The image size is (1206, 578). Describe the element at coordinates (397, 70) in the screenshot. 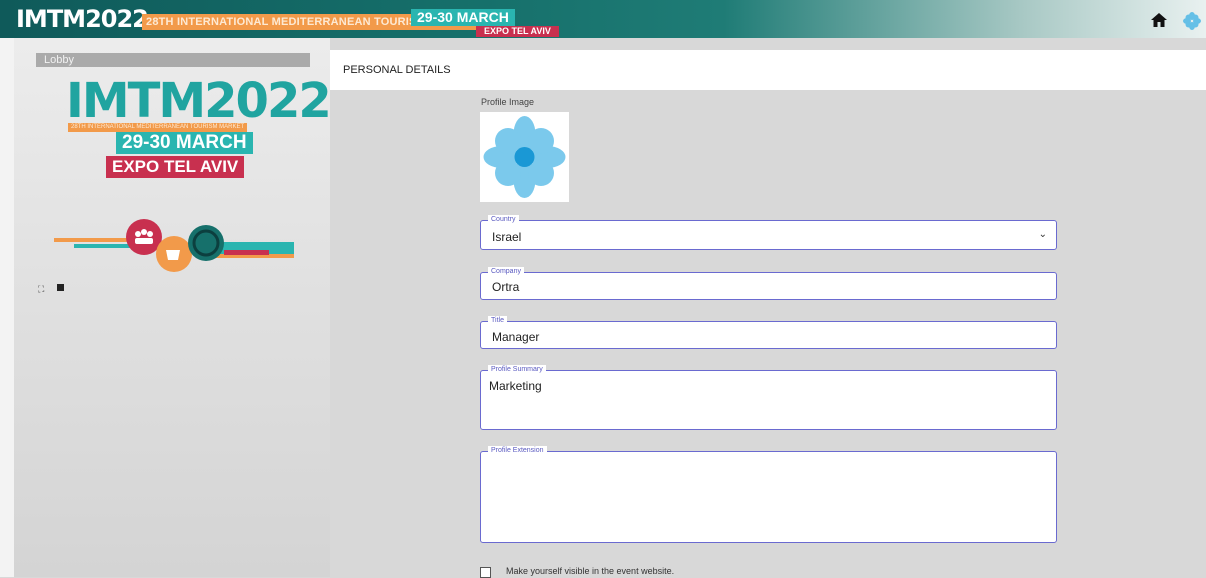

I see `section-title: PERSONAL DETAILS` at that location.